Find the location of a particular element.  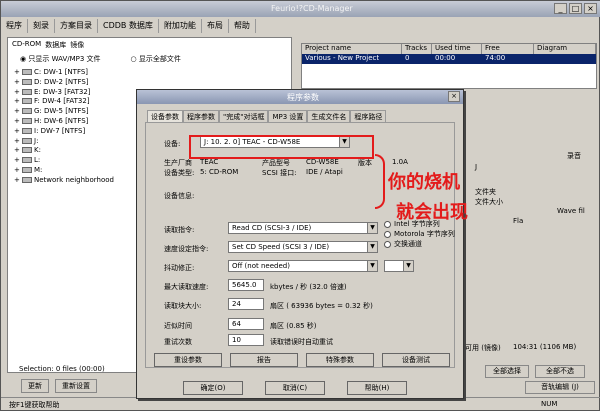

max-speed-input: 5645.0 is located at coordinates (246, 285).